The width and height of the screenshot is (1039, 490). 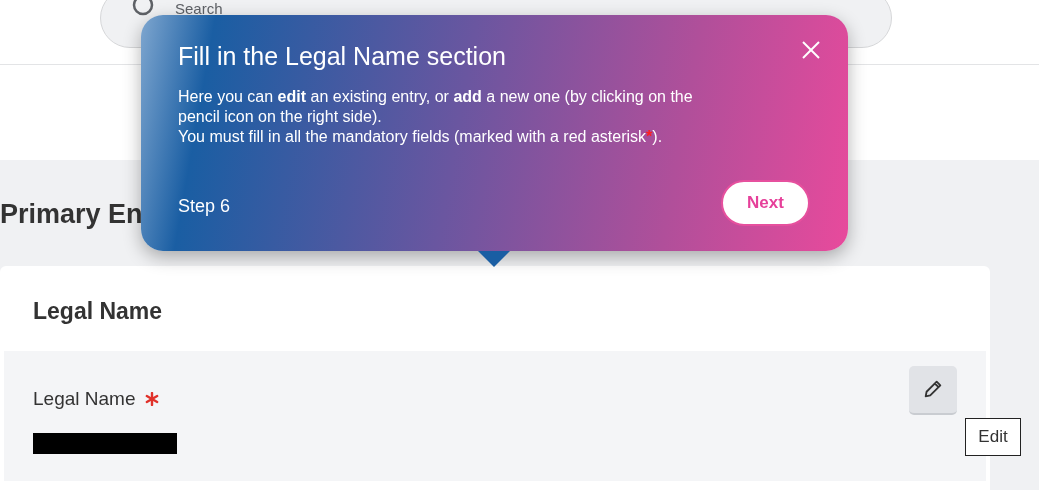 What do you see at coordinates (494, 259) in the screenshot?
I see `popover-pointer-icon` at bounding box center [494, 259].